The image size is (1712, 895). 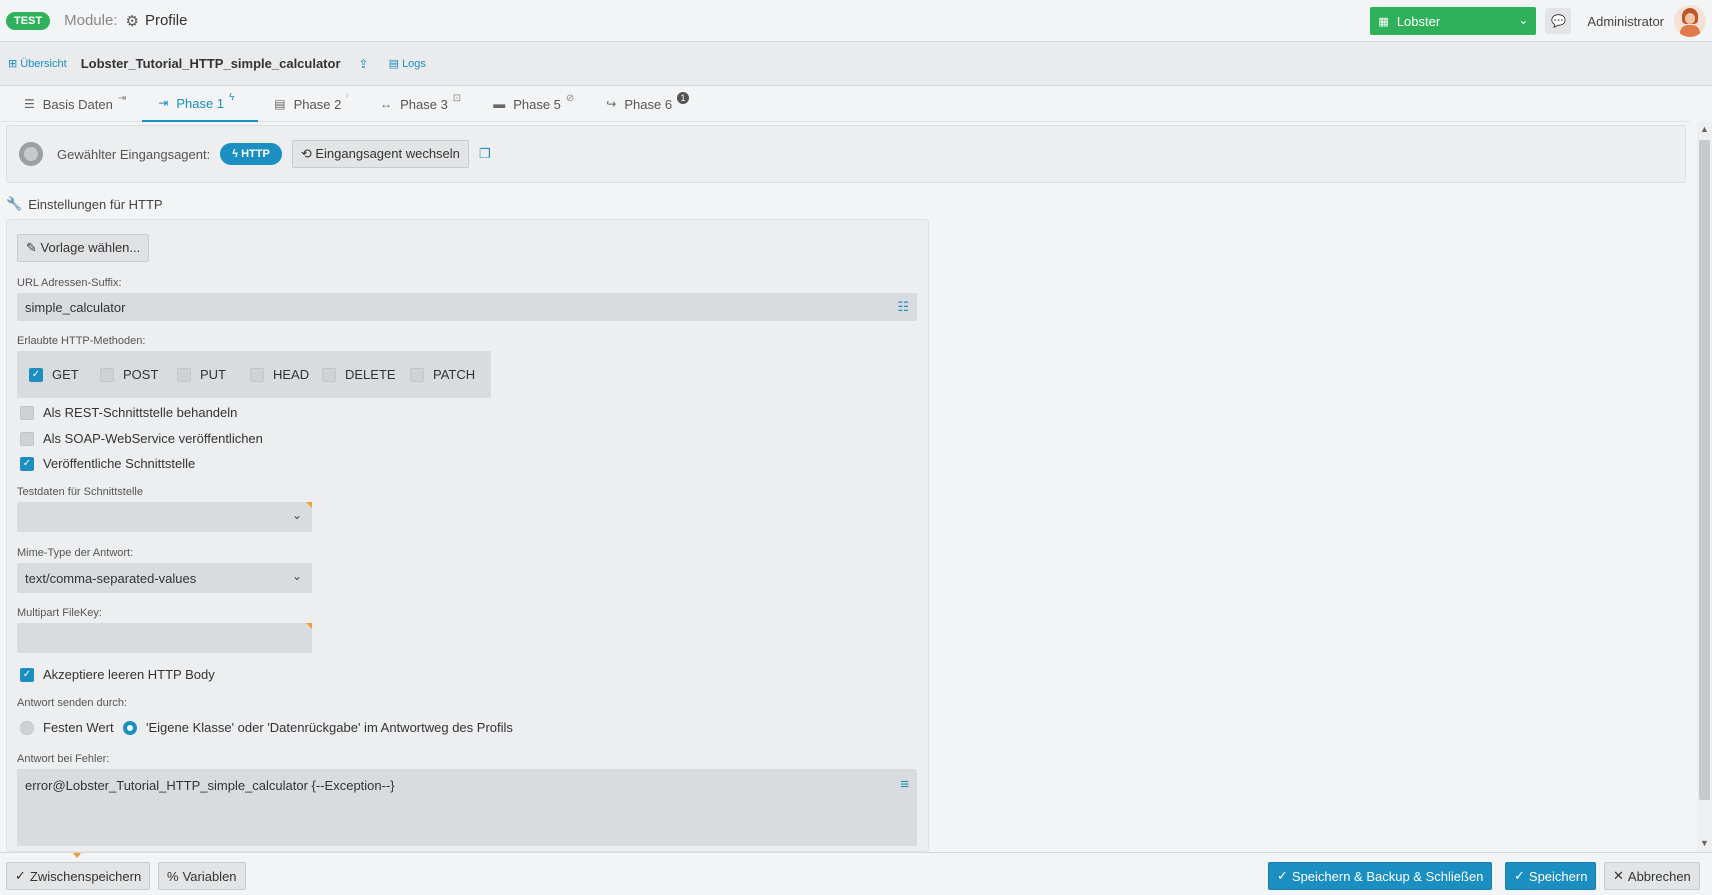 I want to click on count-badge: 1, so click(x=683, y=98).